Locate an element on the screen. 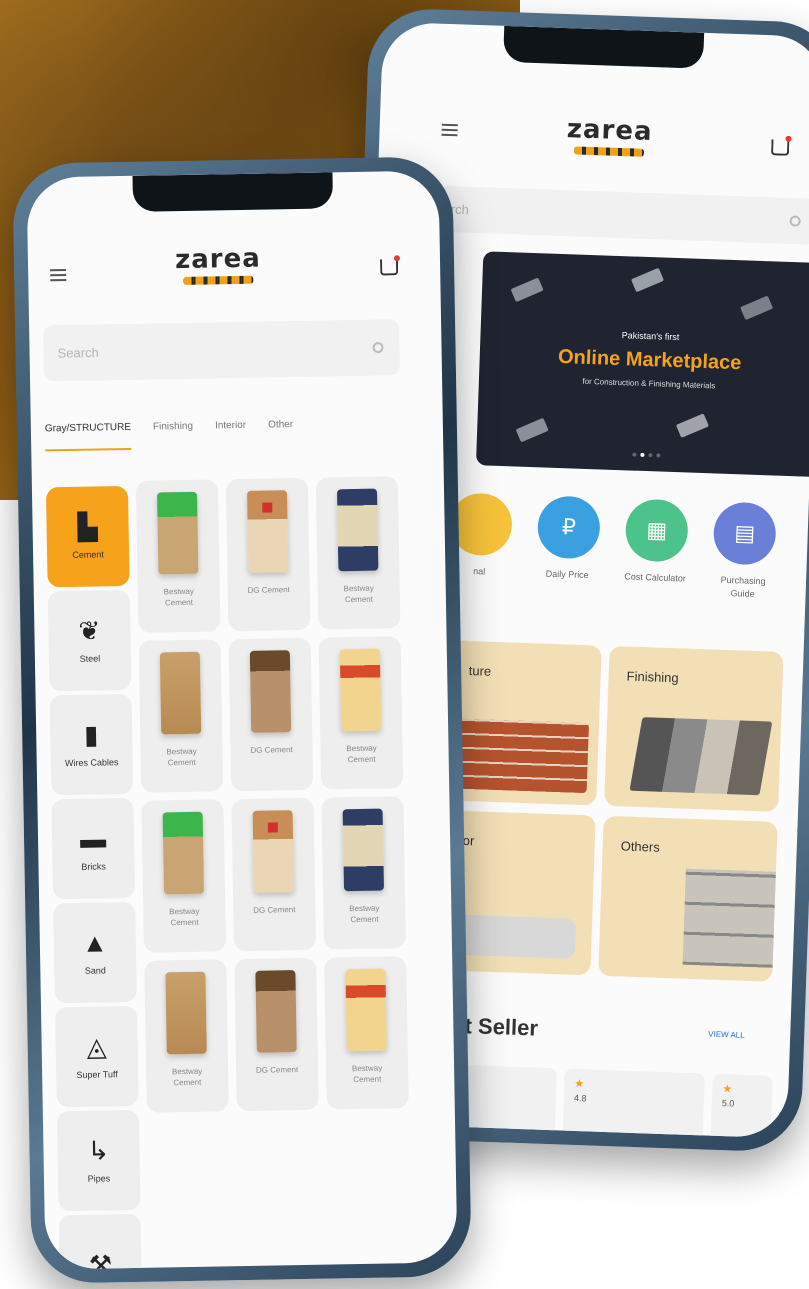 Image resolution: width=809 pixels, height=1289 pixels. category-bricks: ▬ Bricks is located at coordinates (93, 848).